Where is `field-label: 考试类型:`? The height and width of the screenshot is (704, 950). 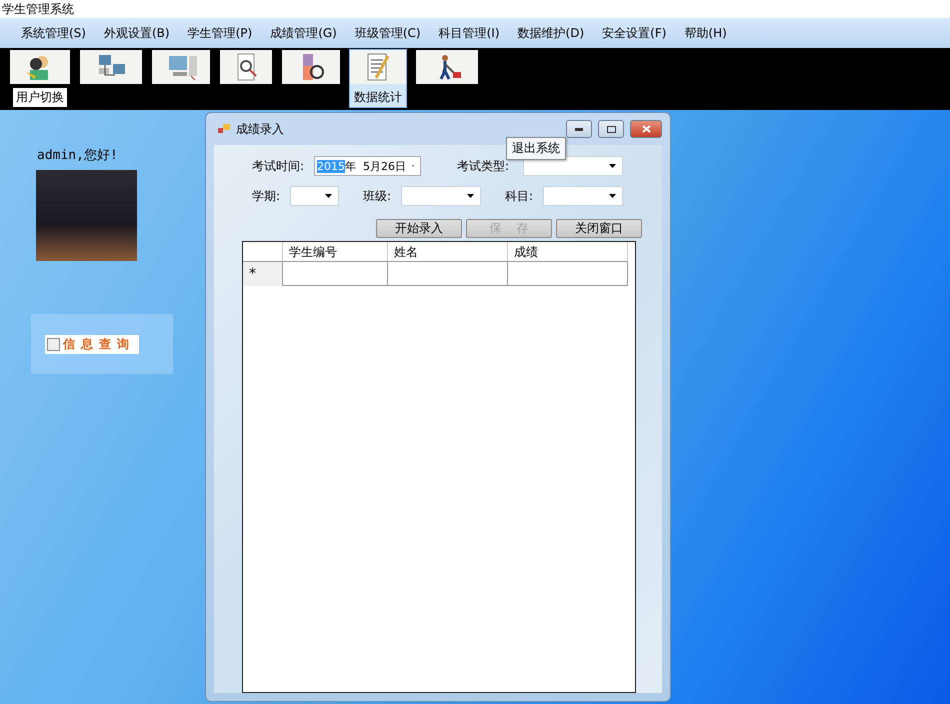 field-label: 考试类型: is located at coordinates (483, 166).